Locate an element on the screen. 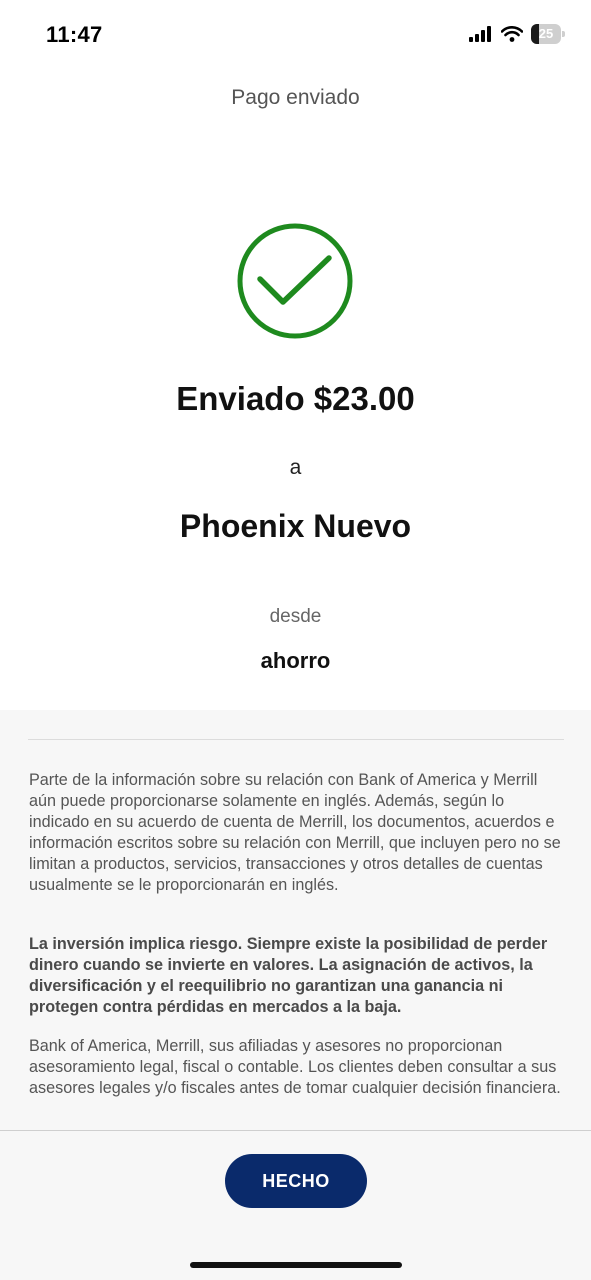 The image size is (591, 1280). footer-divider is located at coordinates (295, 1130).